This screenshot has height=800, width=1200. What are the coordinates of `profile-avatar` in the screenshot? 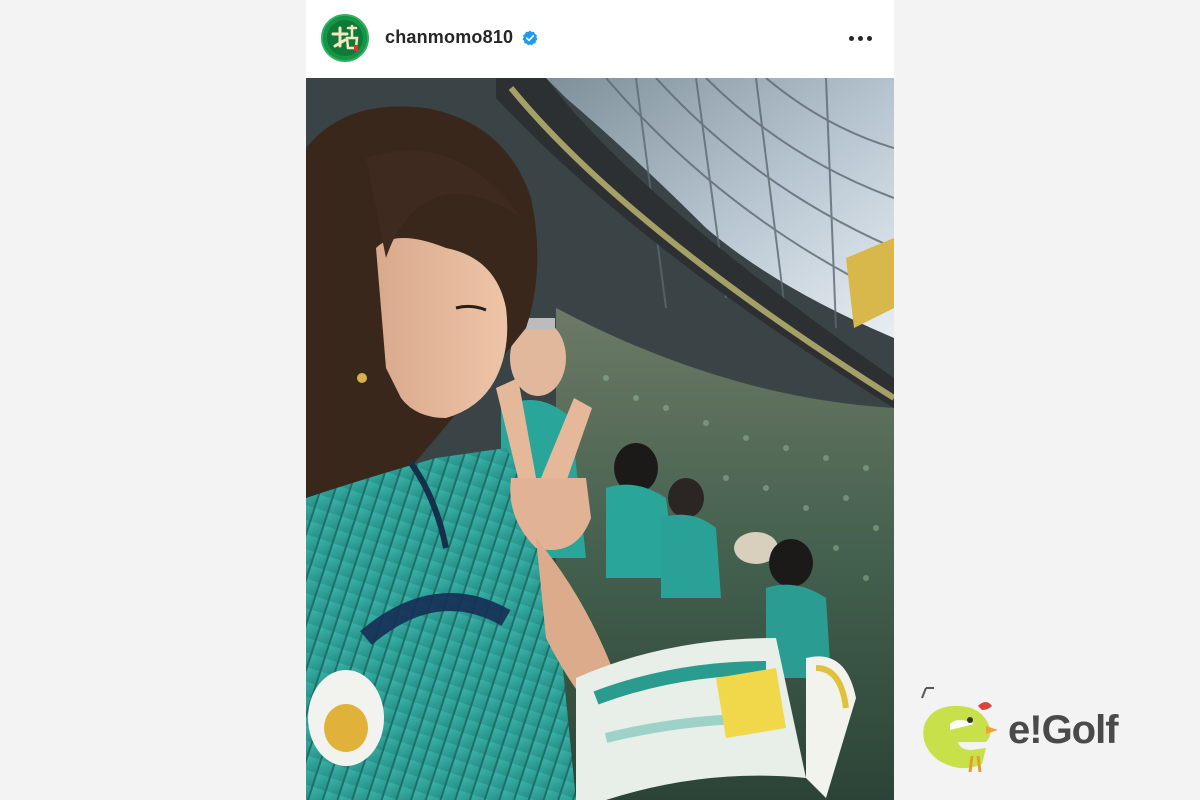 It's located at (345, 38).